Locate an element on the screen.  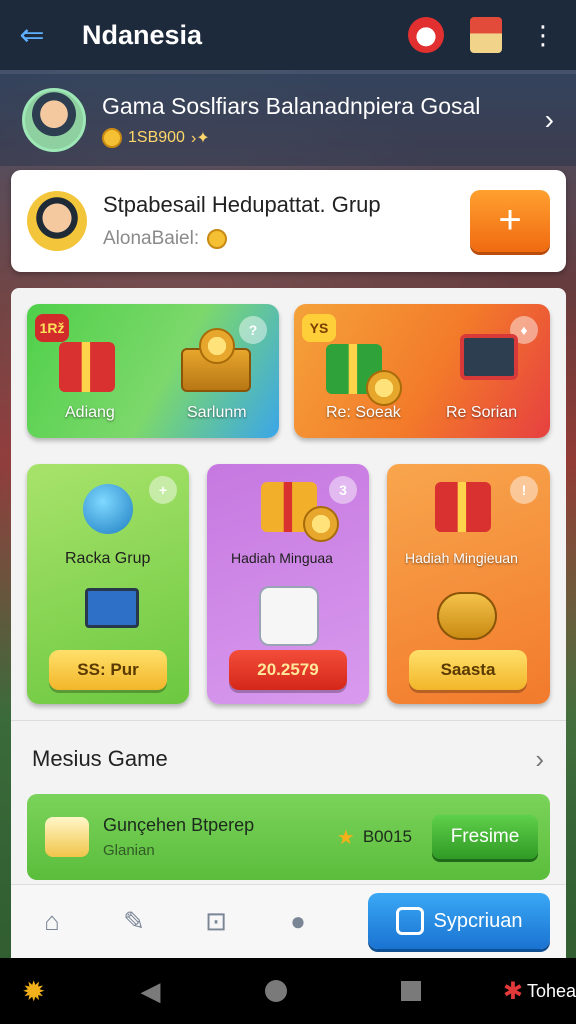
tile-label-right: Re Sorian is located at coordinates (482, 412).